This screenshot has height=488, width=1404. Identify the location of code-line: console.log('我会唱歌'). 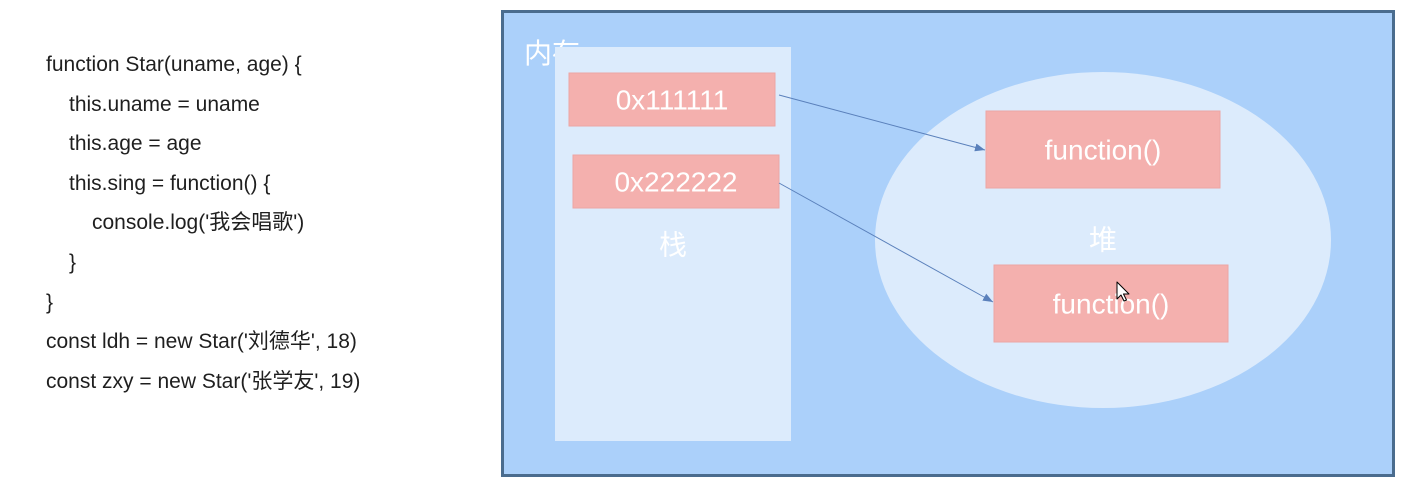
(198, 223).